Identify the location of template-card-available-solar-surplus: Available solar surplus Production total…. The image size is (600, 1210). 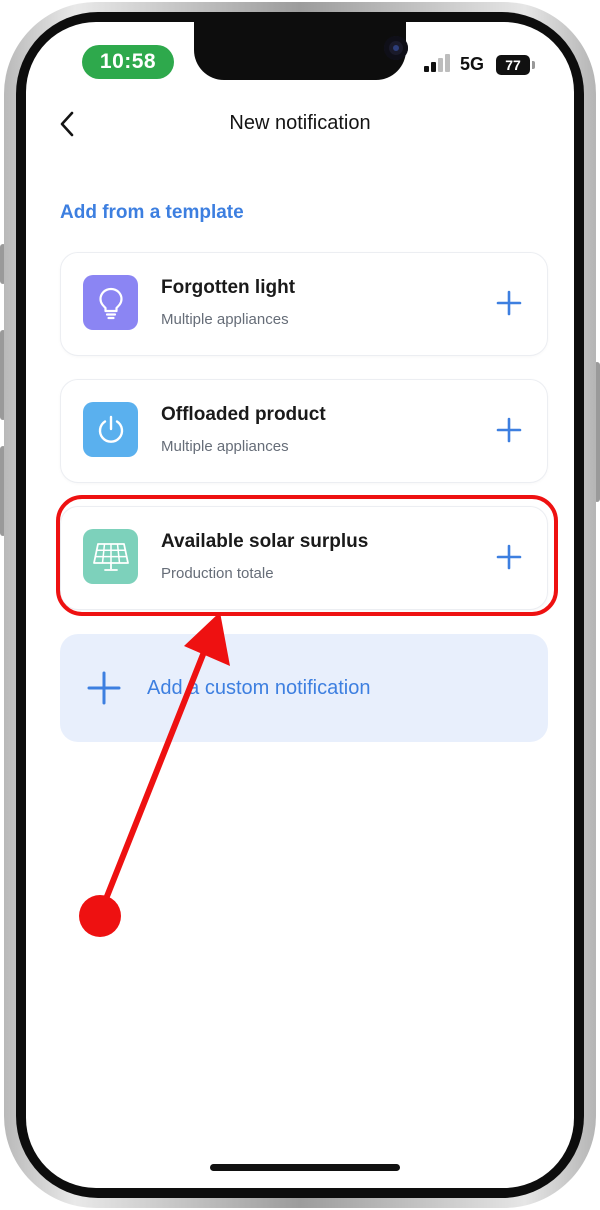
(304, 558).